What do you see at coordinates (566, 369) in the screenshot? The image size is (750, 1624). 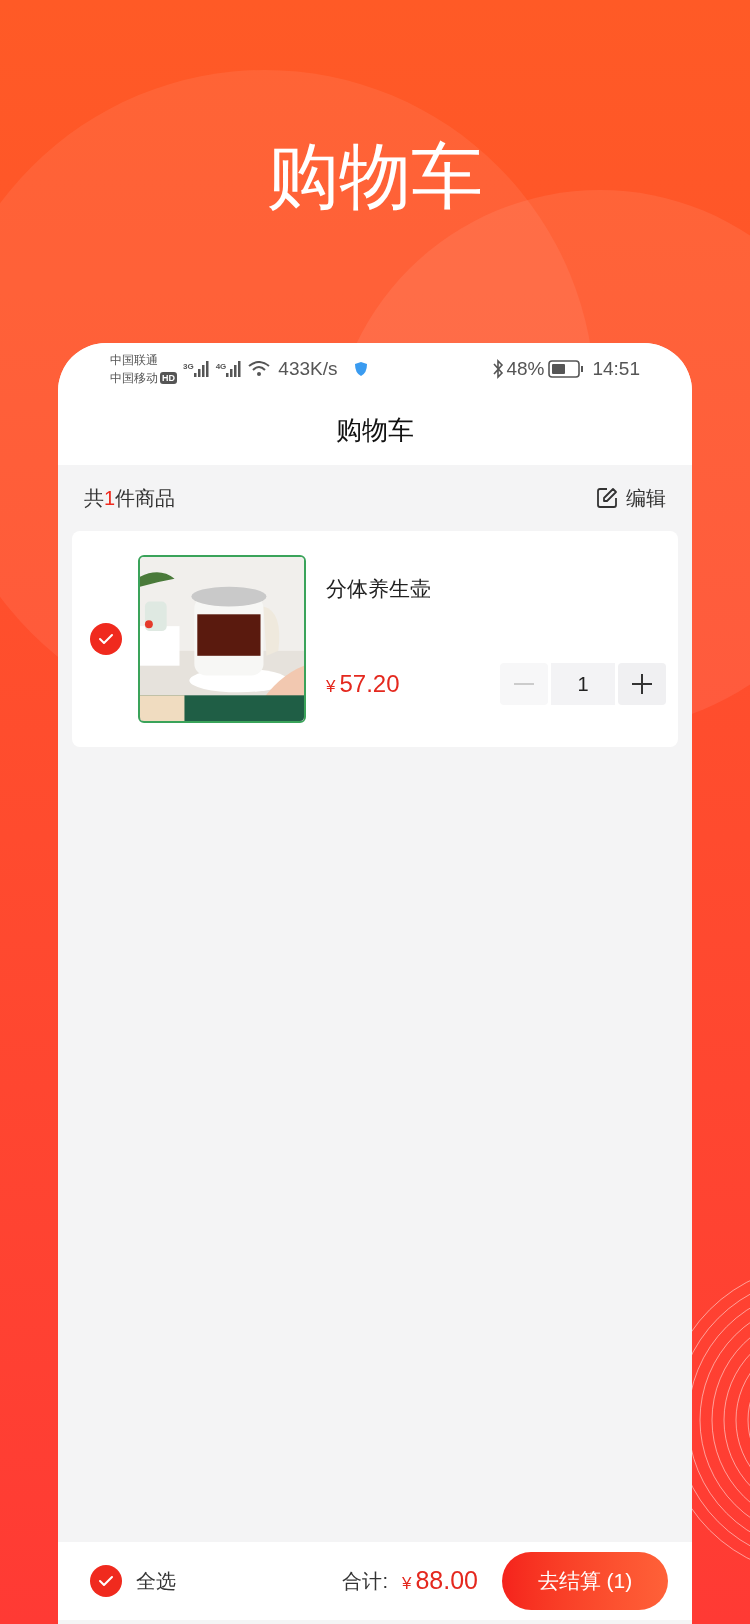 I see `battery-icon` at bounding box center [566, 369].